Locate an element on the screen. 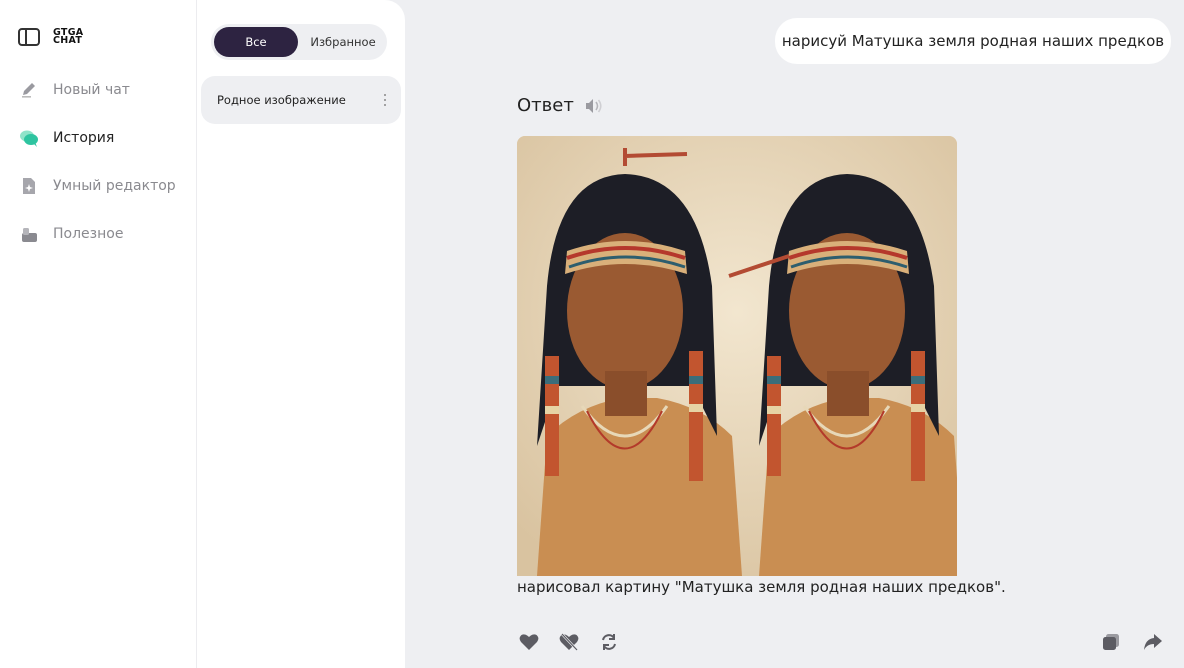 Image resolution: width=1184 pixels, height=668 pixels. nav-item-smart-editor: Умный редактор is located at coordinates (97, 186).